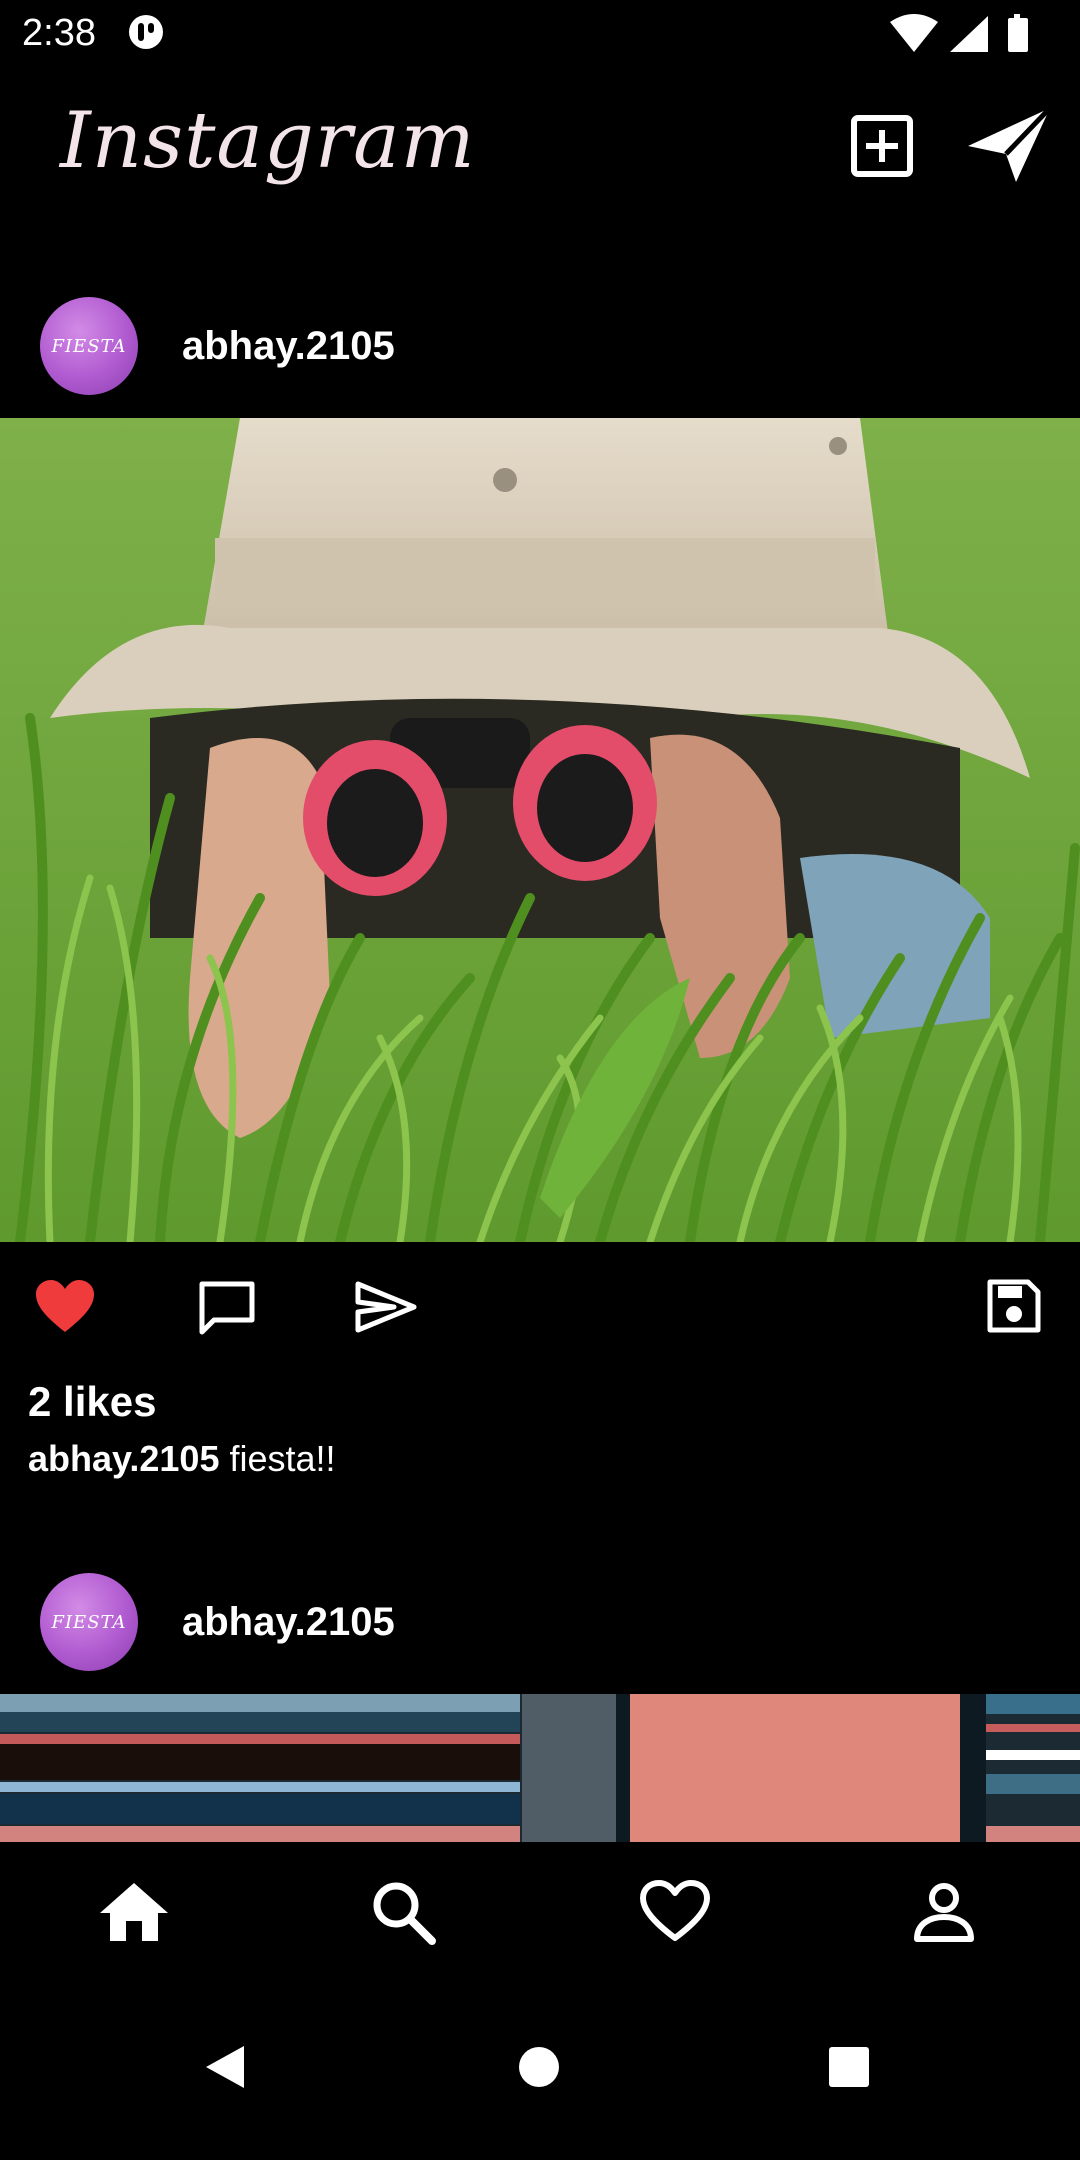 This screenshot has height=2160, width=1080. I want to click on paper-plane-icon, so click(1010, 144).